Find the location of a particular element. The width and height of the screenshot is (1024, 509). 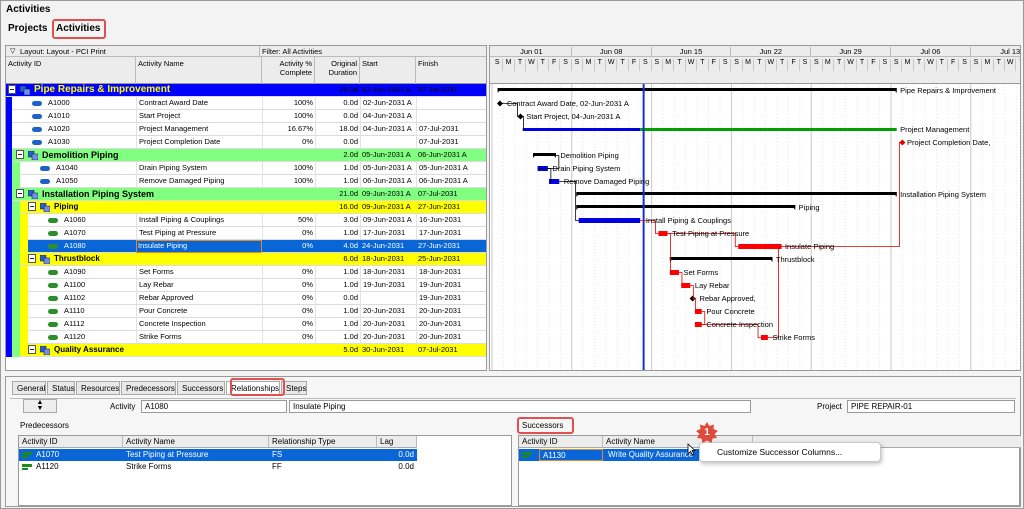

pred-col-relationship-type: Relationship Type is located at coordinates (323, 442).